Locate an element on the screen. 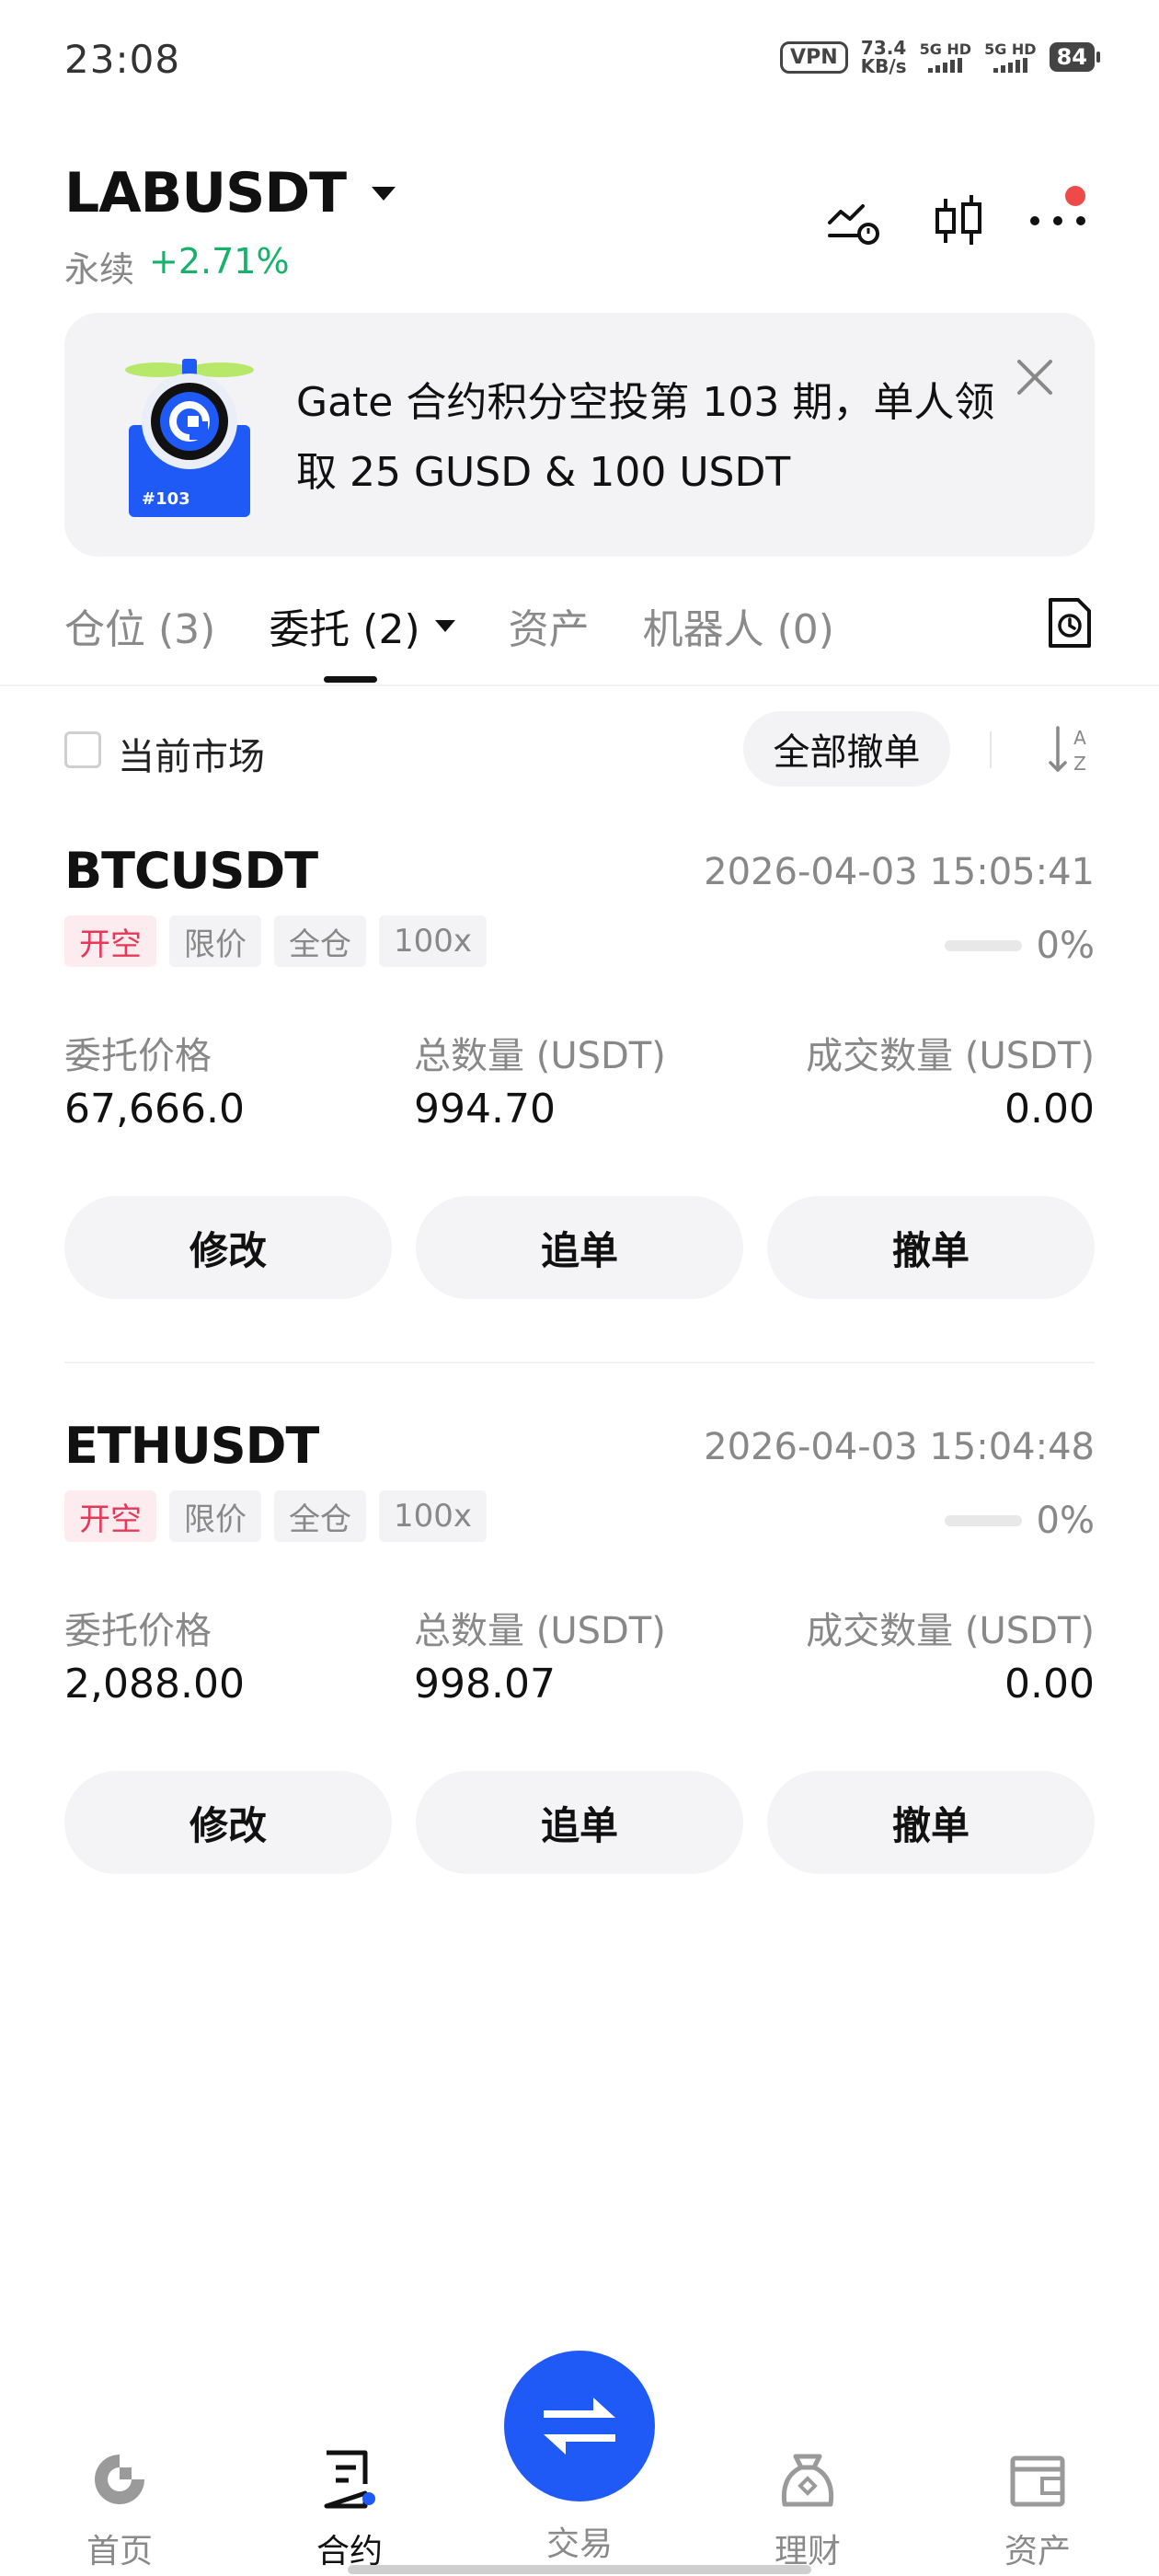 The width and height of the screenshot is (1159, 2576). network-speed-value: 73.4 is located at coordinates (883, 48).